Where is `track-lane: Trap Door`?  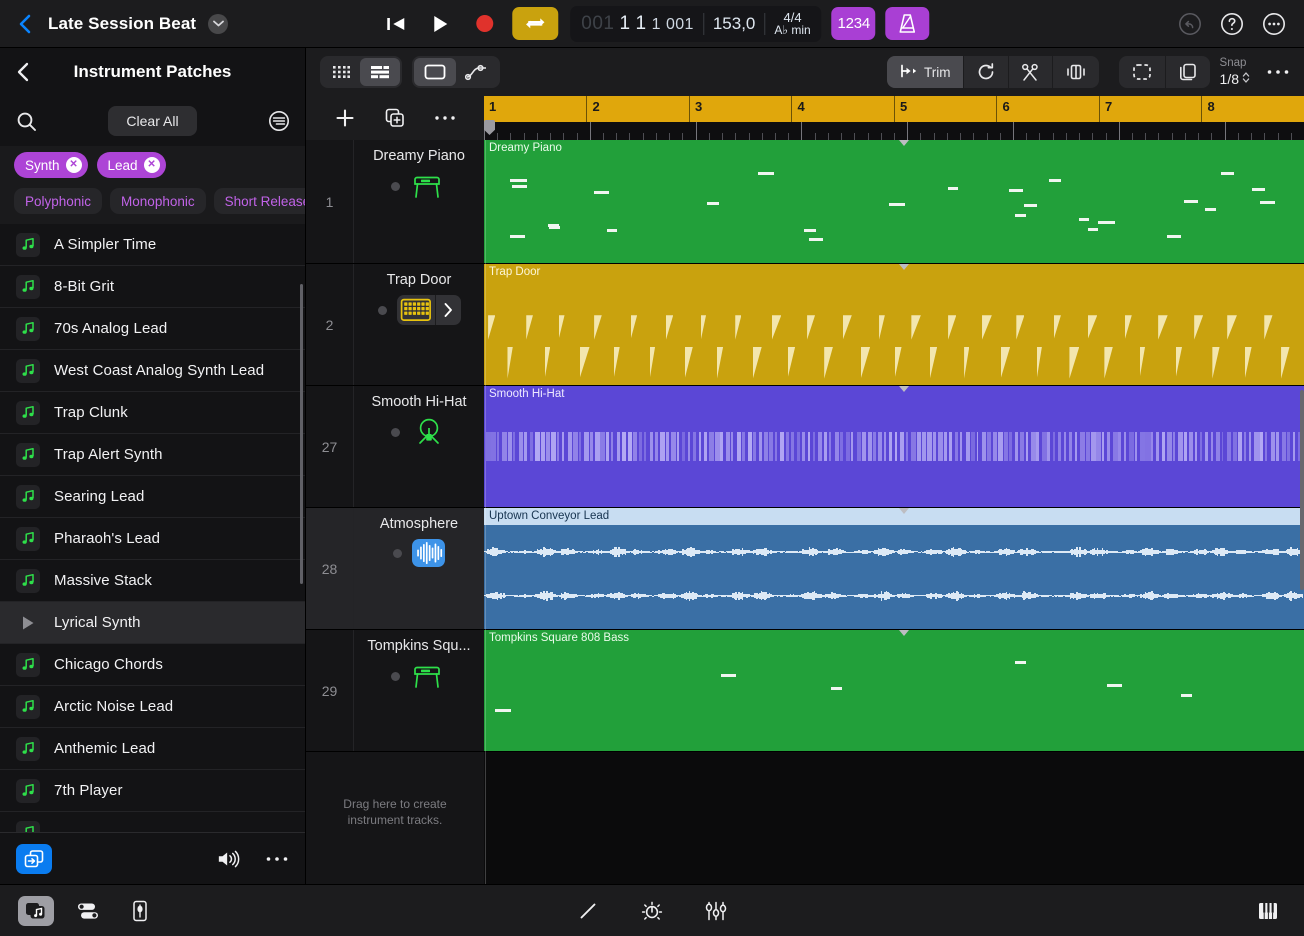
track-lane: Trap Door is located at coordinates (894, 325).